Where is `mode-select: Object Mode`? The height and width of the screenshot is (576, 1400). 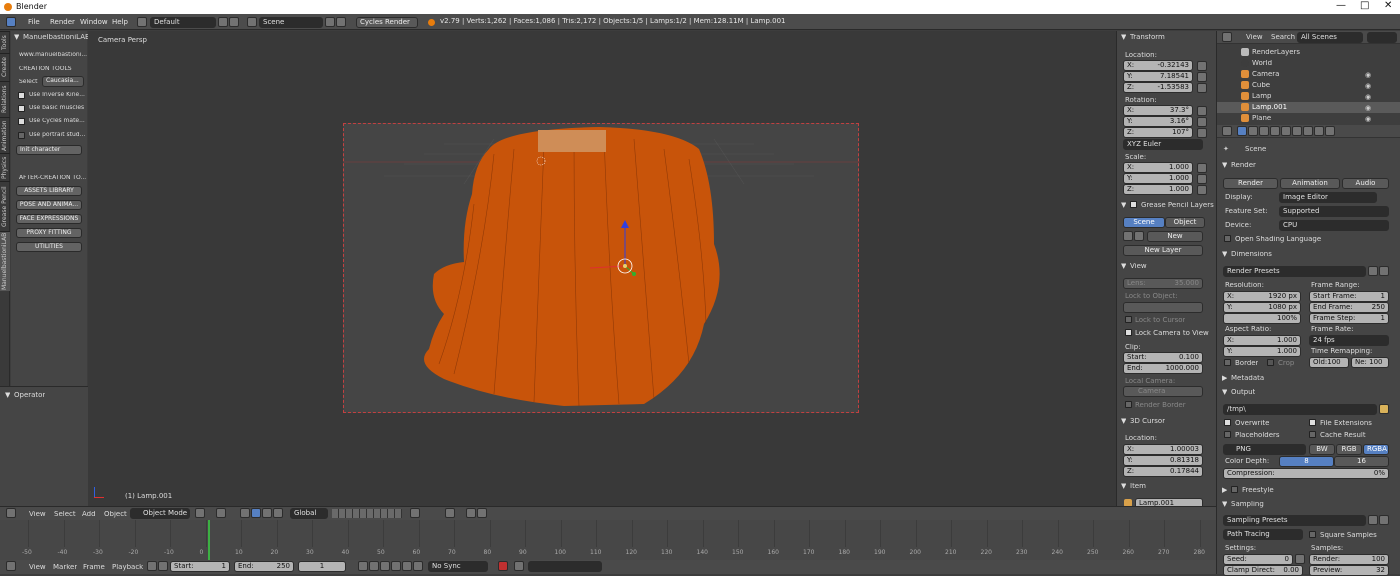 mode-select: Object Mode is located at coordinates (160, 513).